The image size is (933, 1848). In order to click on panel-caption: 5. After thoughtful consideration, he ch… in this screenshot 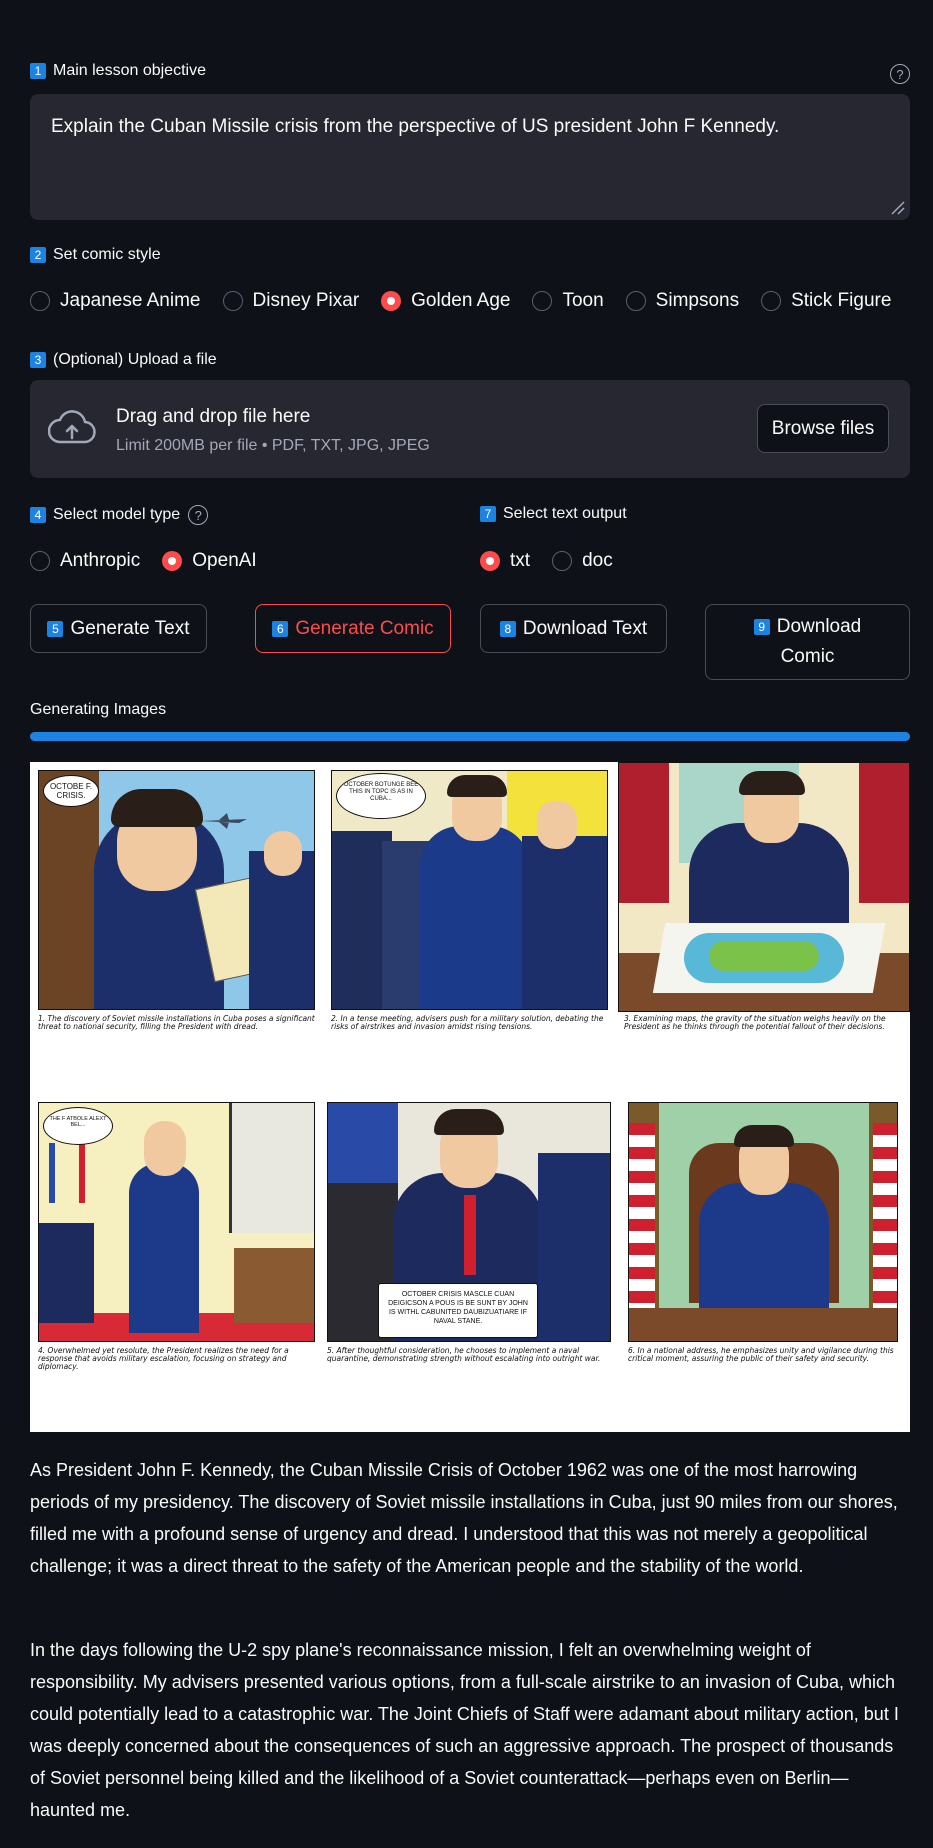, I will do `click(464, 1354)`.